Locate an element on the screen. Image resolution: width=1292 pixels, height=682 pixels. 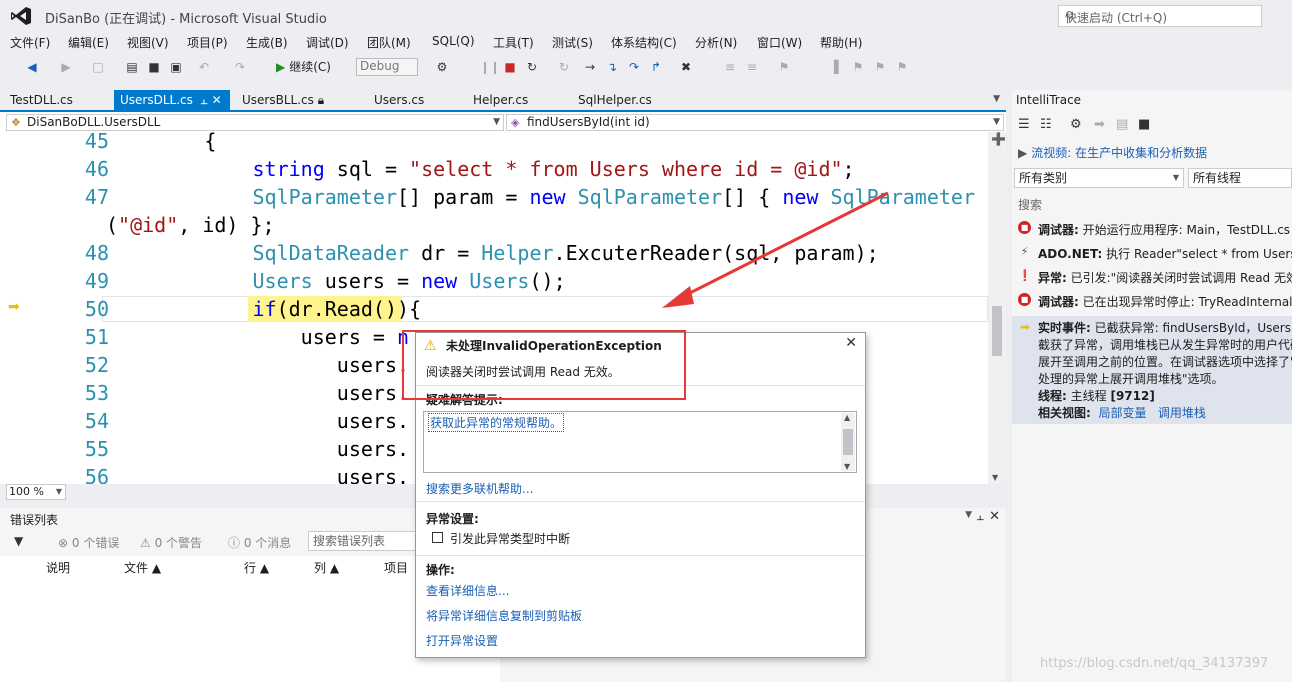
event-item: ❗ 异常: 已引发:"阅读器关闭时尝试调用 Read 无效 is located at coordinates (1152, 277).